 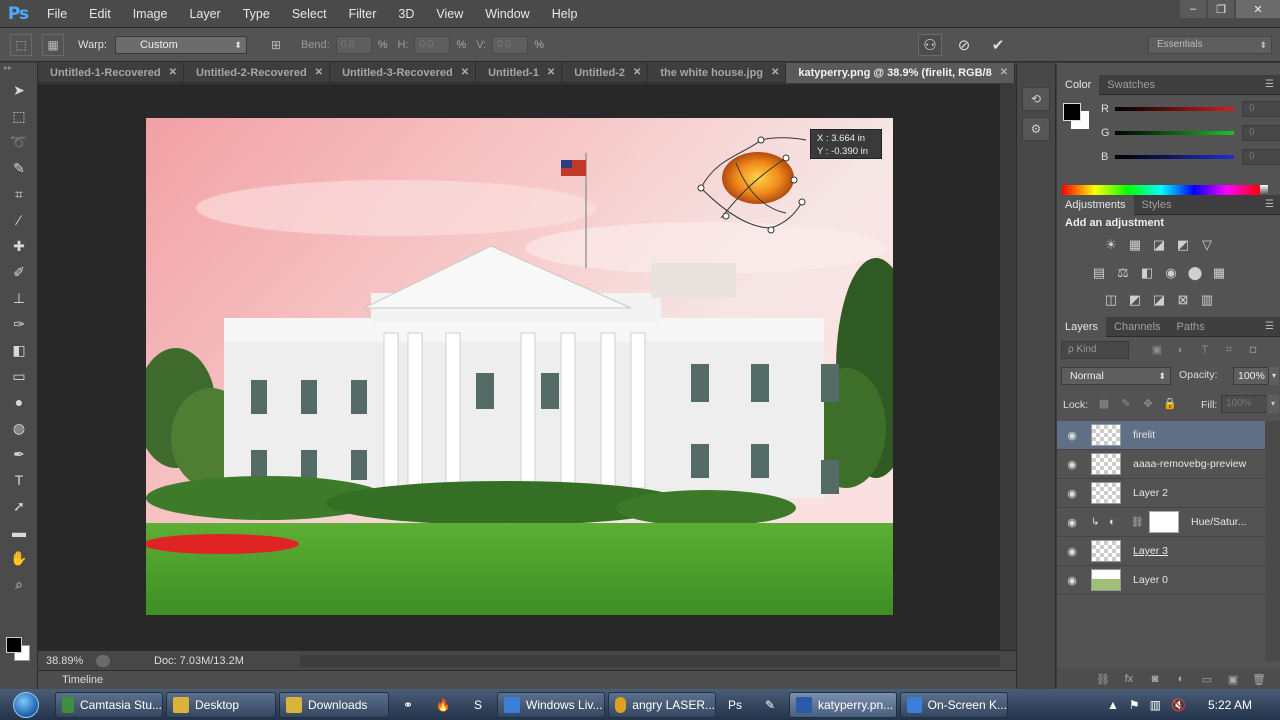 I want to click on puppet-warp-icon: ⚇, so click(x=930, y=45).